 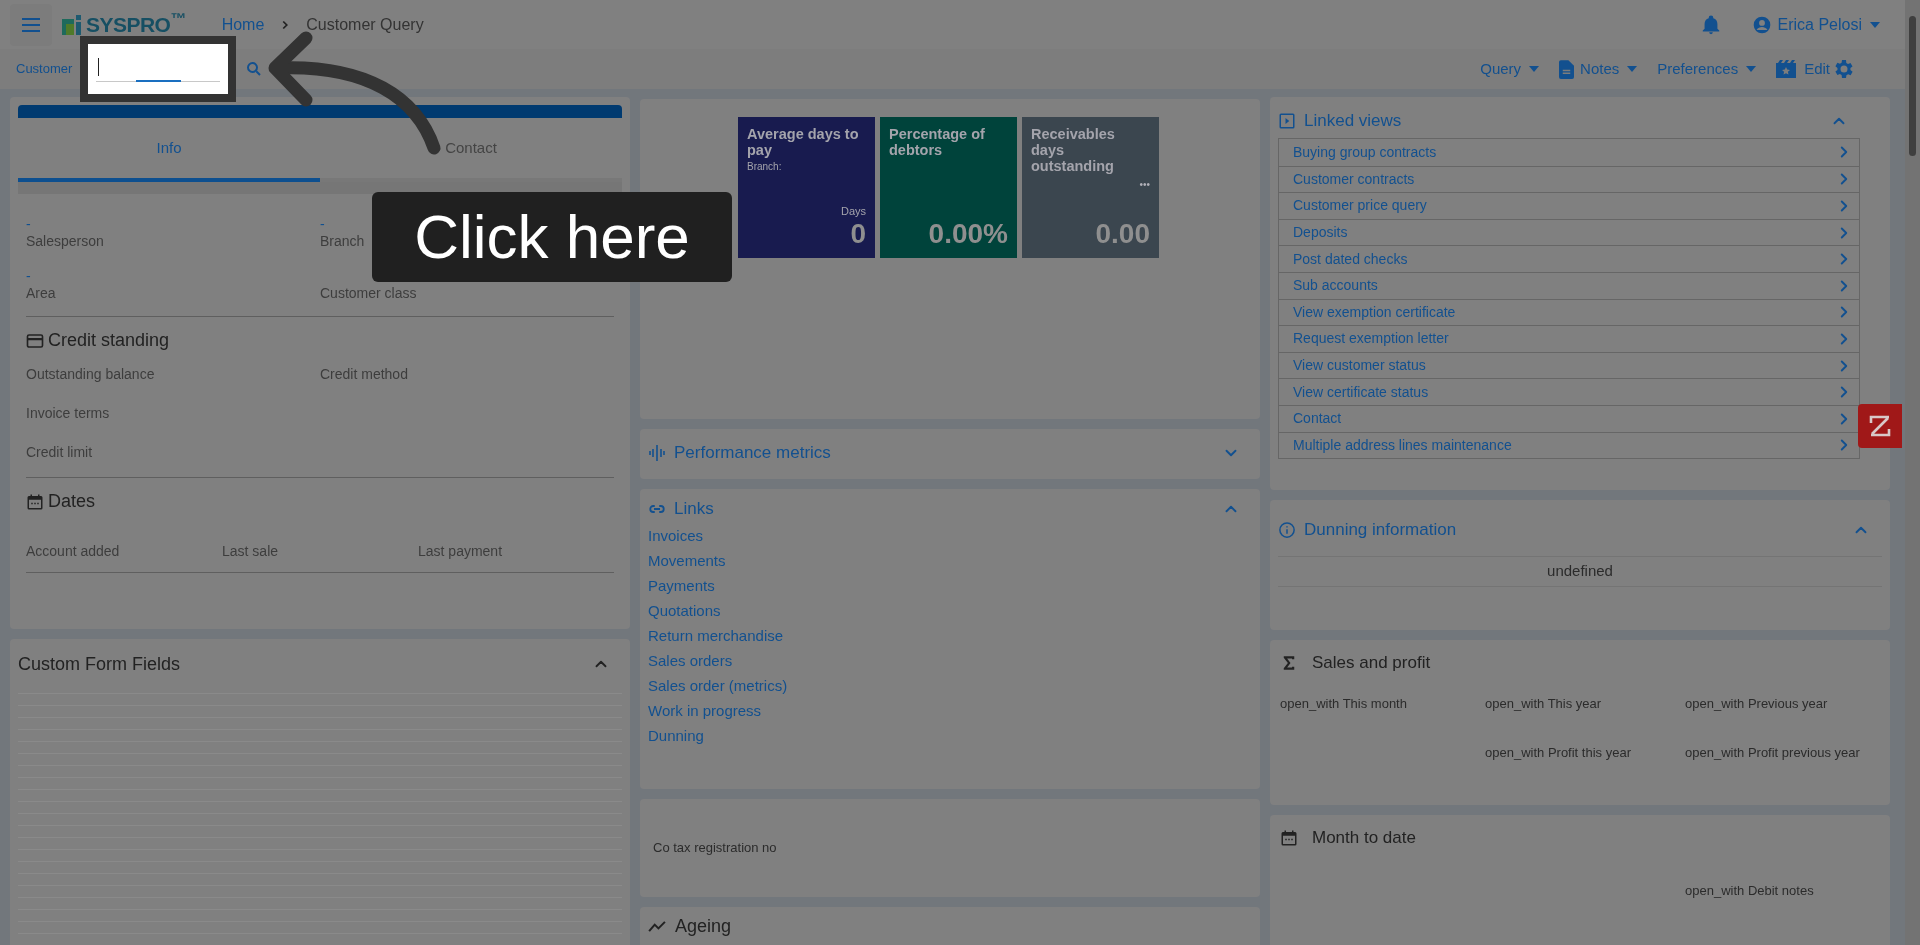 What do you see at coordinates (44, 69) in the screenshot?
I see `field-label: Customer` at bounding box center [44, 69].